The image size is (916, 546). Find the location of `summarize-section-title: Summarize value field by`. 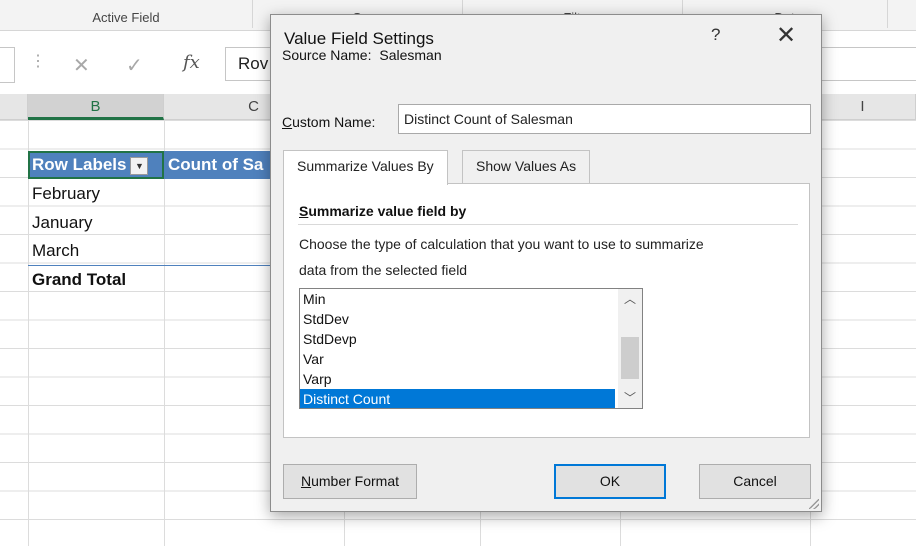

summarize-section-title: Summarize value field by is located at coordinates (383, 211).